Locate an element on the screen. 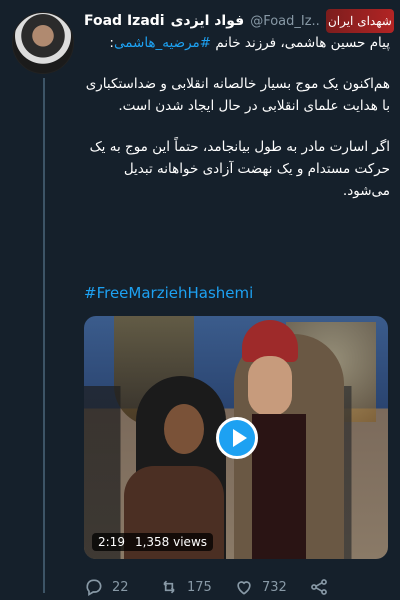  share-icon is located at coordinates (319, 587).